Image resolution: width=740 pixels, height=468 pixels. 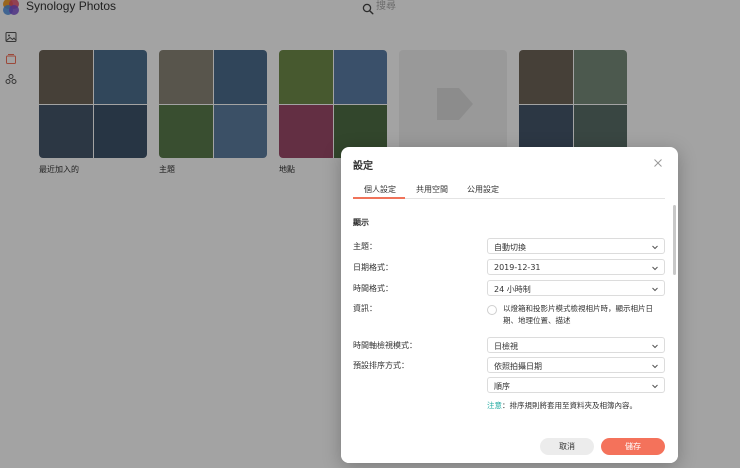 What do you see at coordinates (517, 267) in the screenshot?
I see `date-format-value: 2019-12-31` at bounding box center [517, 267].